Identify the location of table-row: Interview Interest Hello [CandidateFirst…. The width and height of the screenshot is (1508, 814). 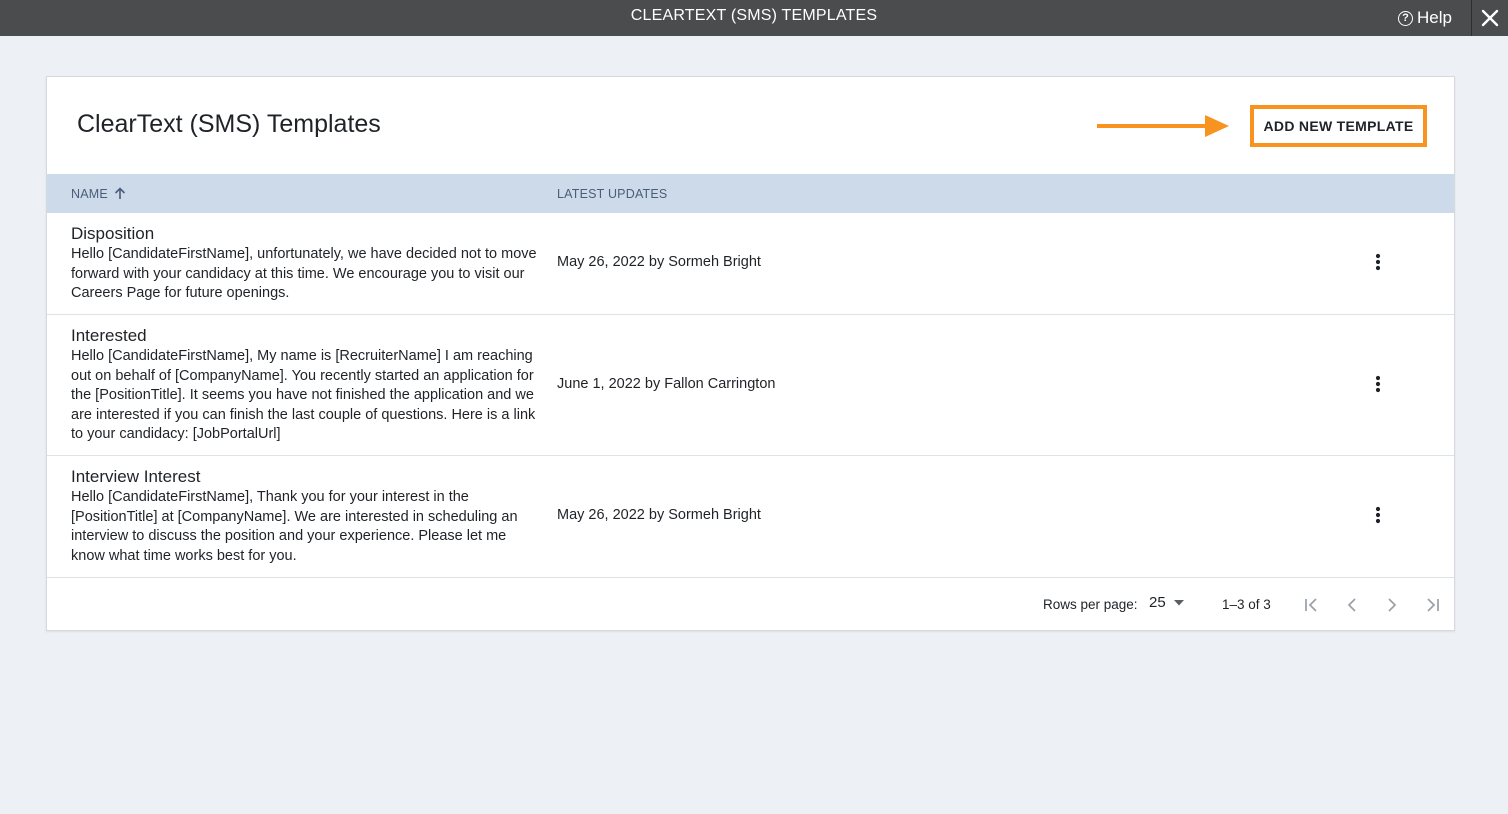
(750, 517).